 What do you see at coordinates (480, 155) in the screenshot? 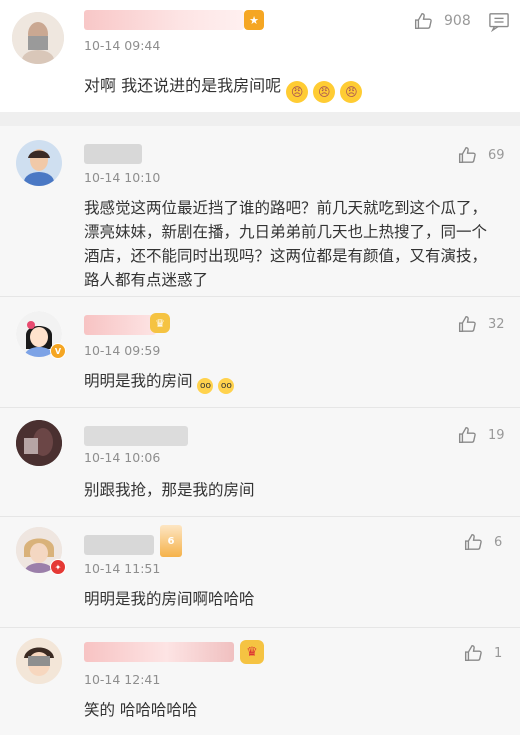
I see `like-button: 69` at bounding box center [480, 155].